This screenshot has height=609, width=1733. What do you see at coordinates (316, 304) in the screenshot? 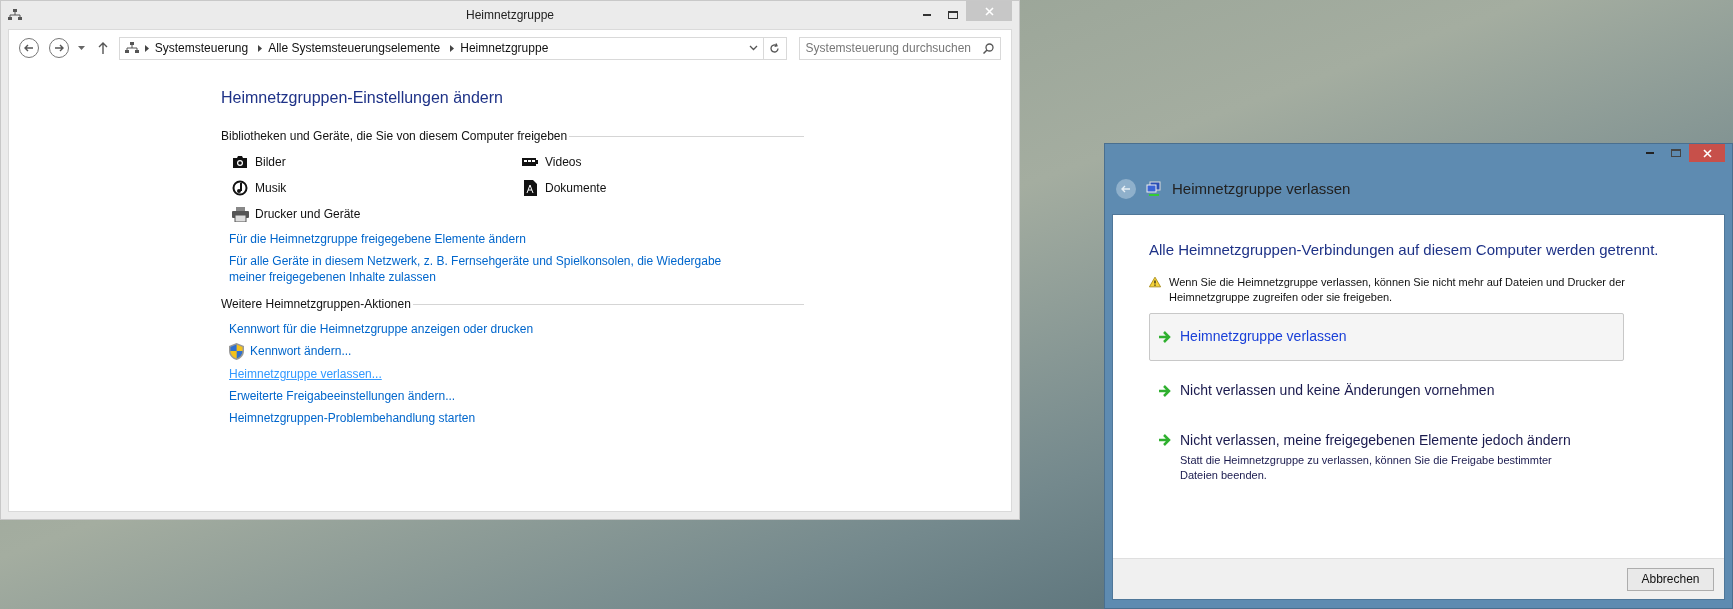
I see `section-heading: Weitere Heimnetzgruppen-Aktionen` at bounding box center [316, 304].